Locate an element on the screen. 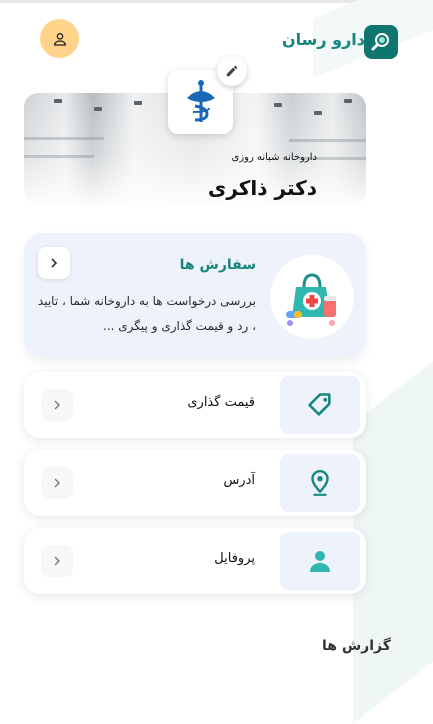 This screenshot has height=724, width=433. menu-item-pricing: قیمت گذاری is located at coordinates (195, 405).